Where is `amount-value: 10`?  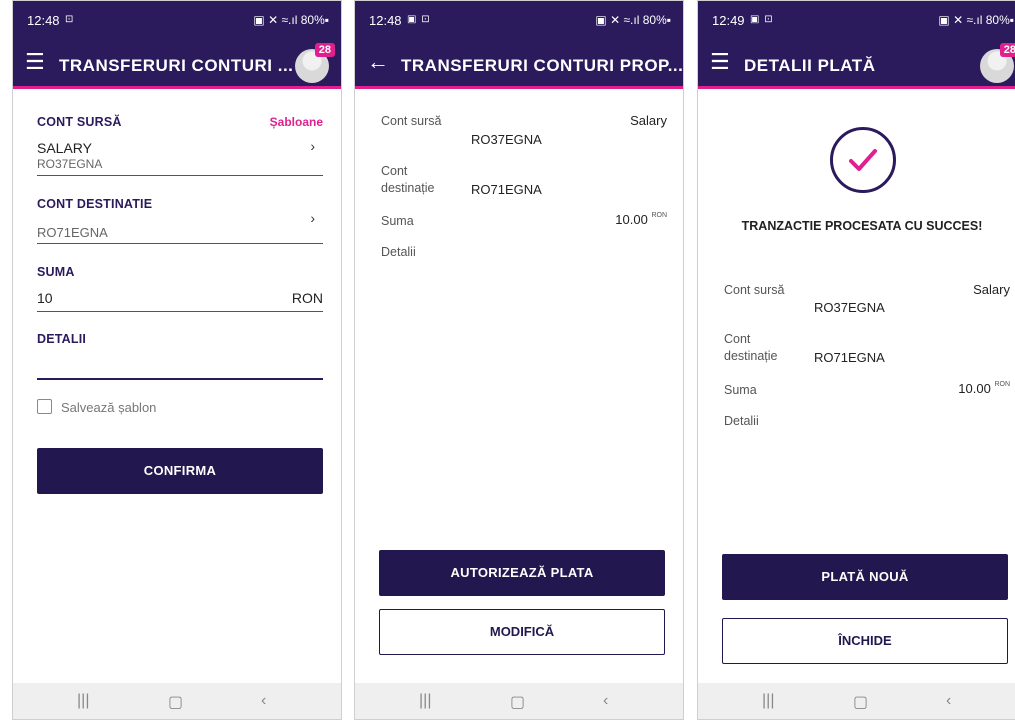 amount-value: 10 is located at coordinates (45, 298).